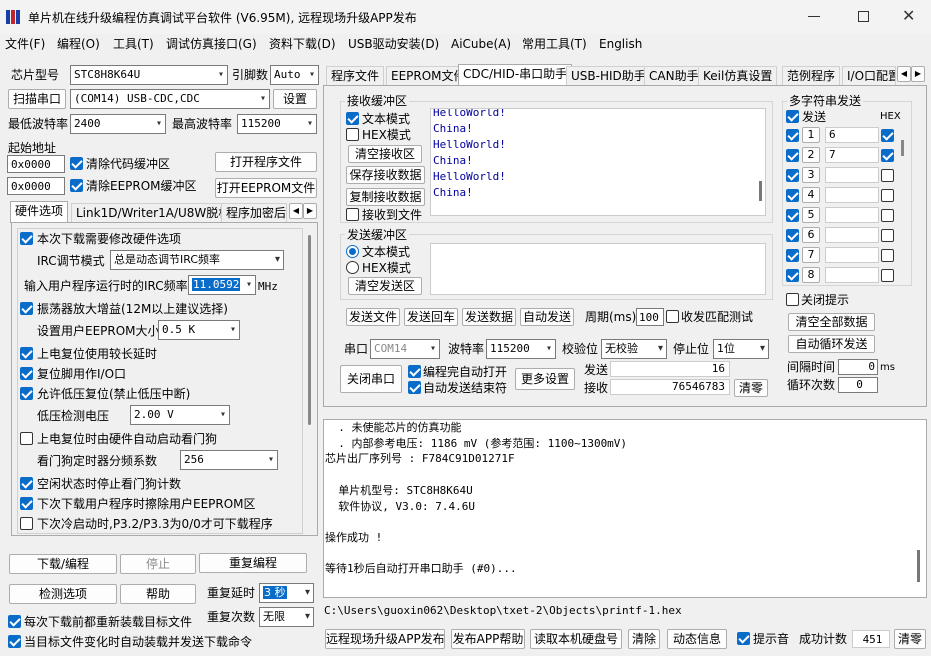  Describe the element at coordinates (309, 330) in the screenshot. I see `scroll-thumb` at that location.